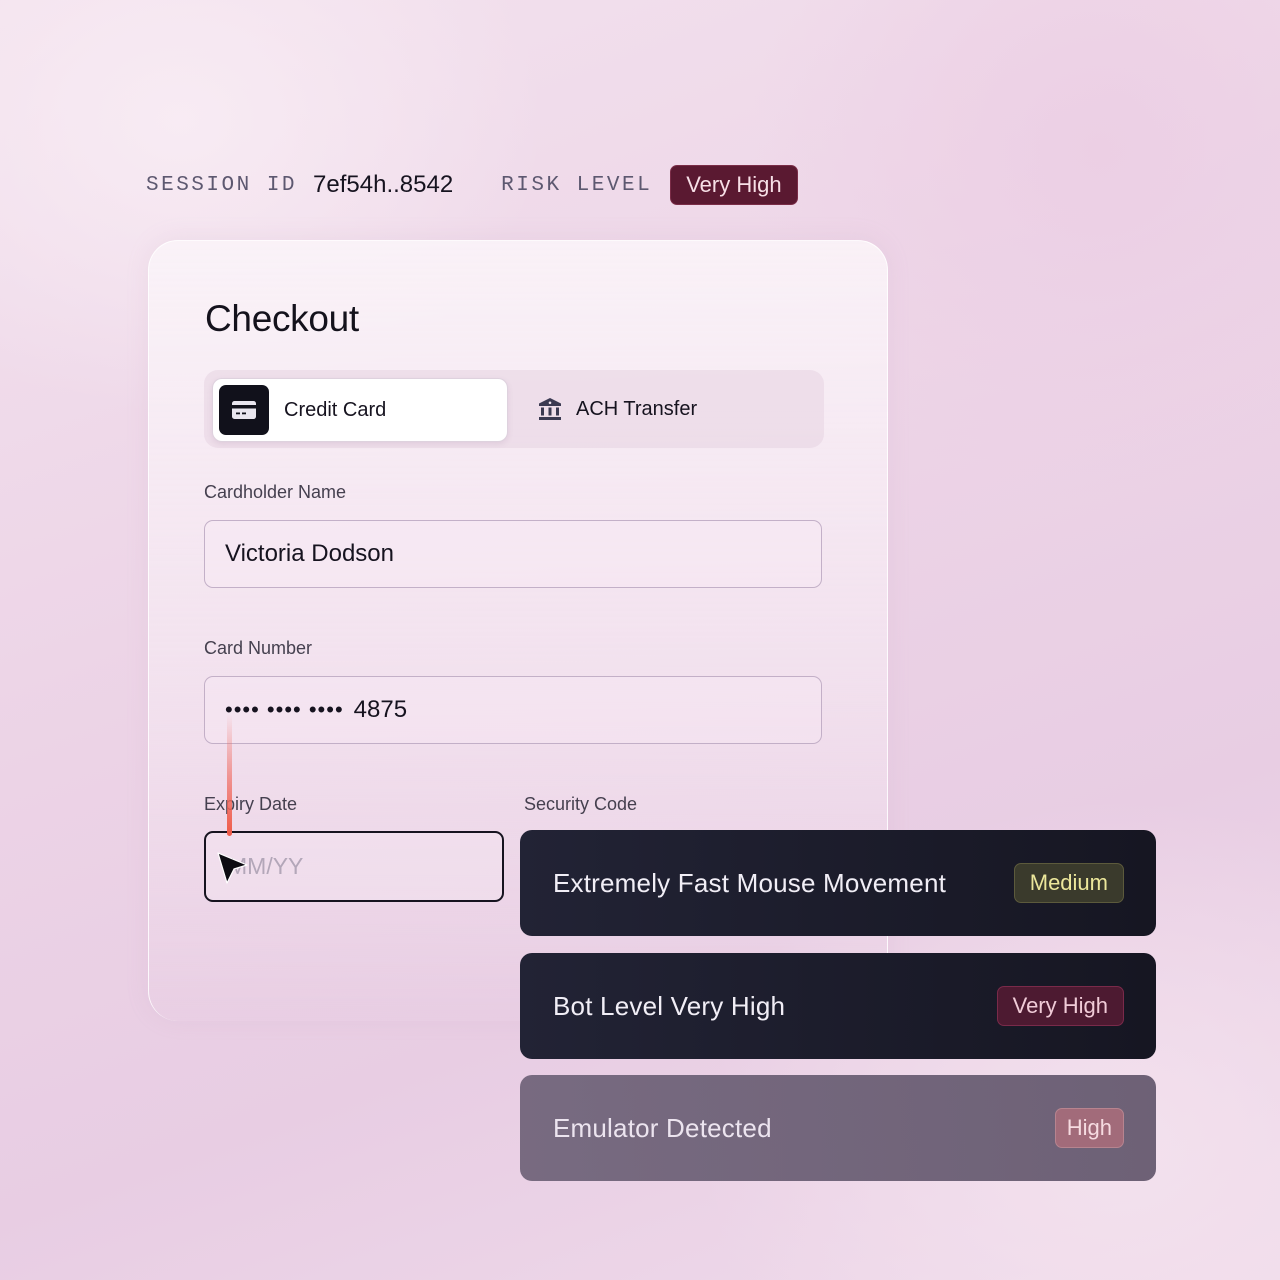 The image size is (1280, 1280). What do you see at coordinates (577, 185) in the screenshot?
I see `risk-level-label: RISK LEVEL` at bounding box center [577, 185].